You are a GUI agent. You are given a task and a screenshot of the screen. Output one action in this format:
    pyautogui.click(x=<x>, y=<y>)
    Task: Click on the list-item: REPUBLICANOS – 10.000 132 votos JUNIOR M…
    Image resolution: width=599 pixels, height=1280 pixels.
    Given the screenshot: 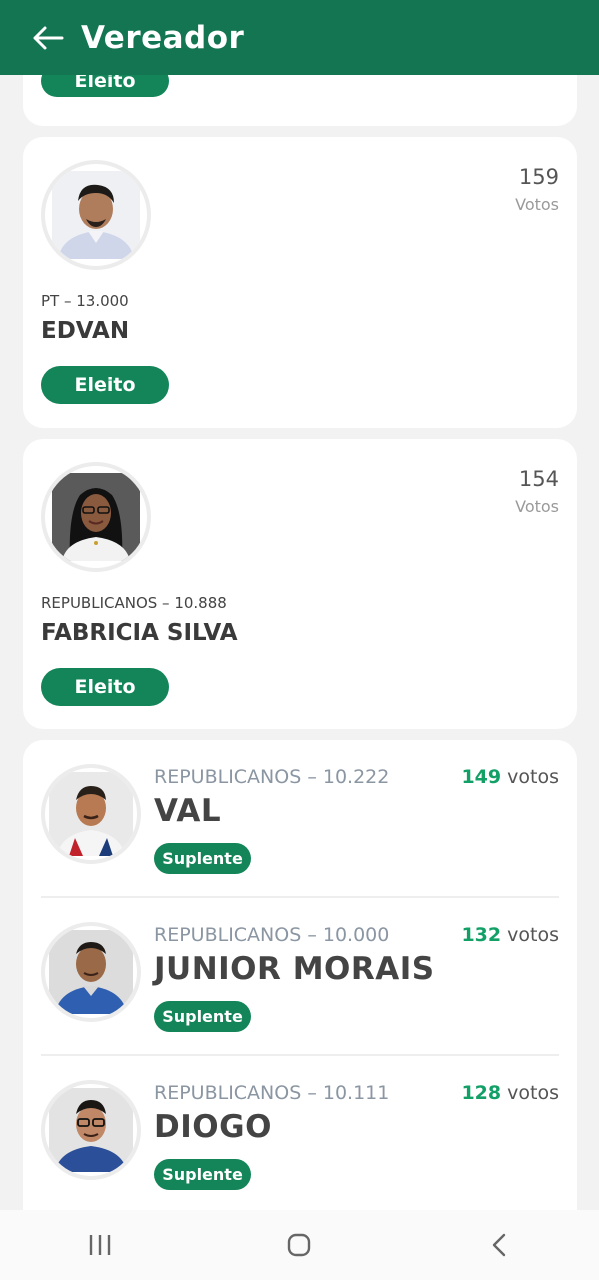 What is the action you would take?
    pyautogui.click(x=300, y=977)
    